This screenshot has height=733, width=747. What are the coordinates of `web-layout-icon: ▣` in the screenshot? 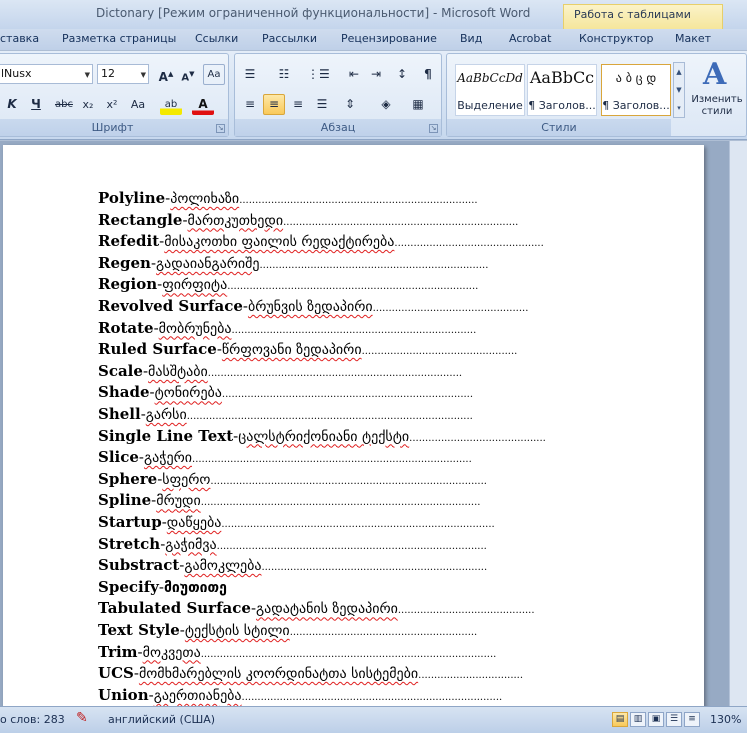 It's located at (656, 719).